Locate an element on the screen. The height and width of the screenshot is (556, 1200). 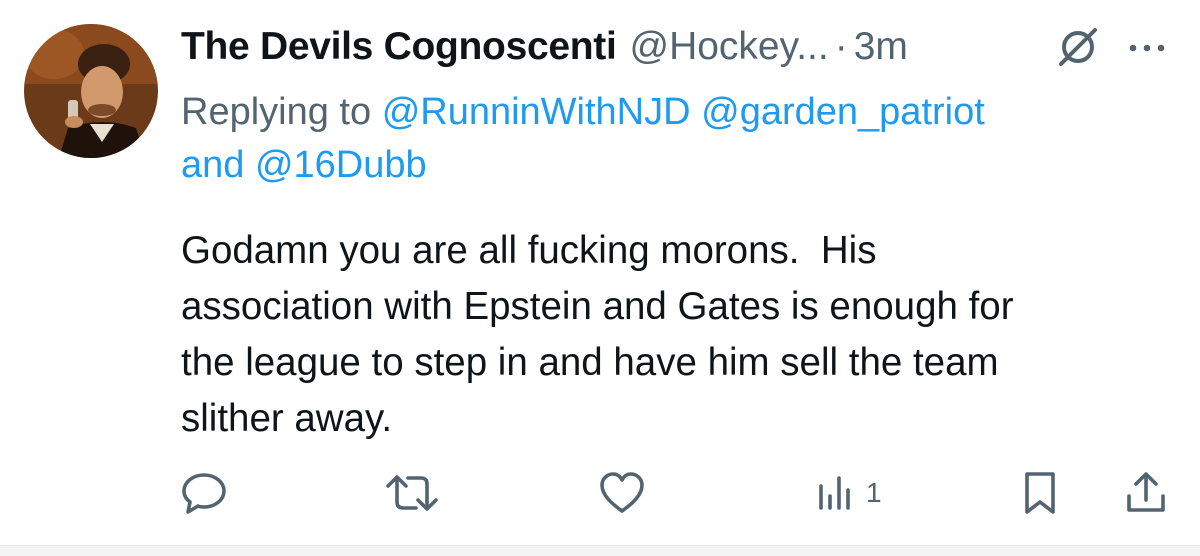
tweet-text-line: Godamn you are all fucking morons. His is located at coordinates (529, 250).